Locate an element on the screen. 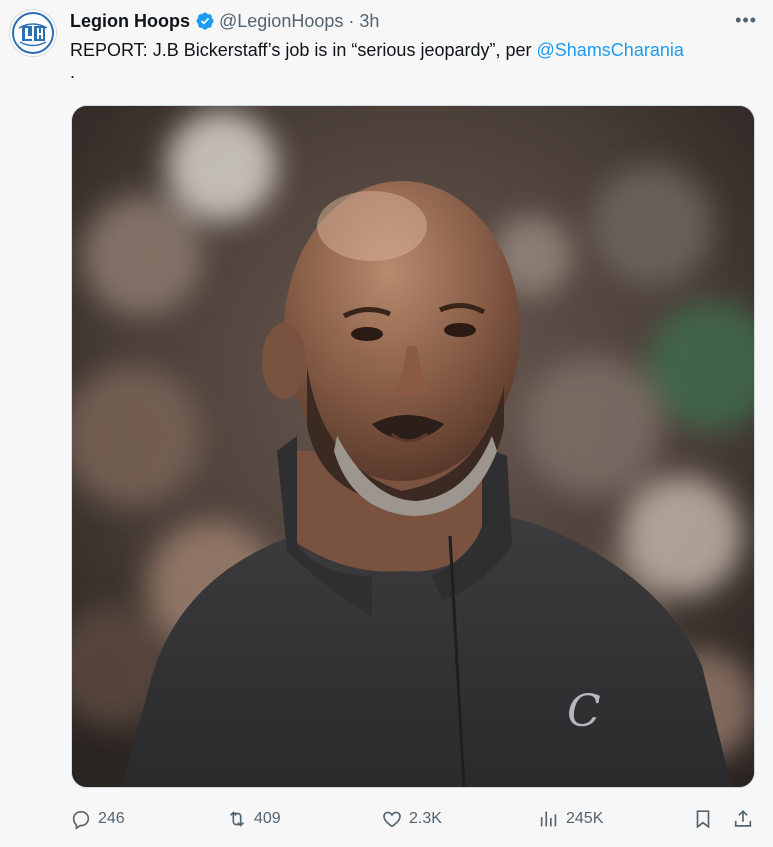 Image resolution: width=773 pixels, height=847 pixels. verified-badge-icon is located at coordinates (205, 21).